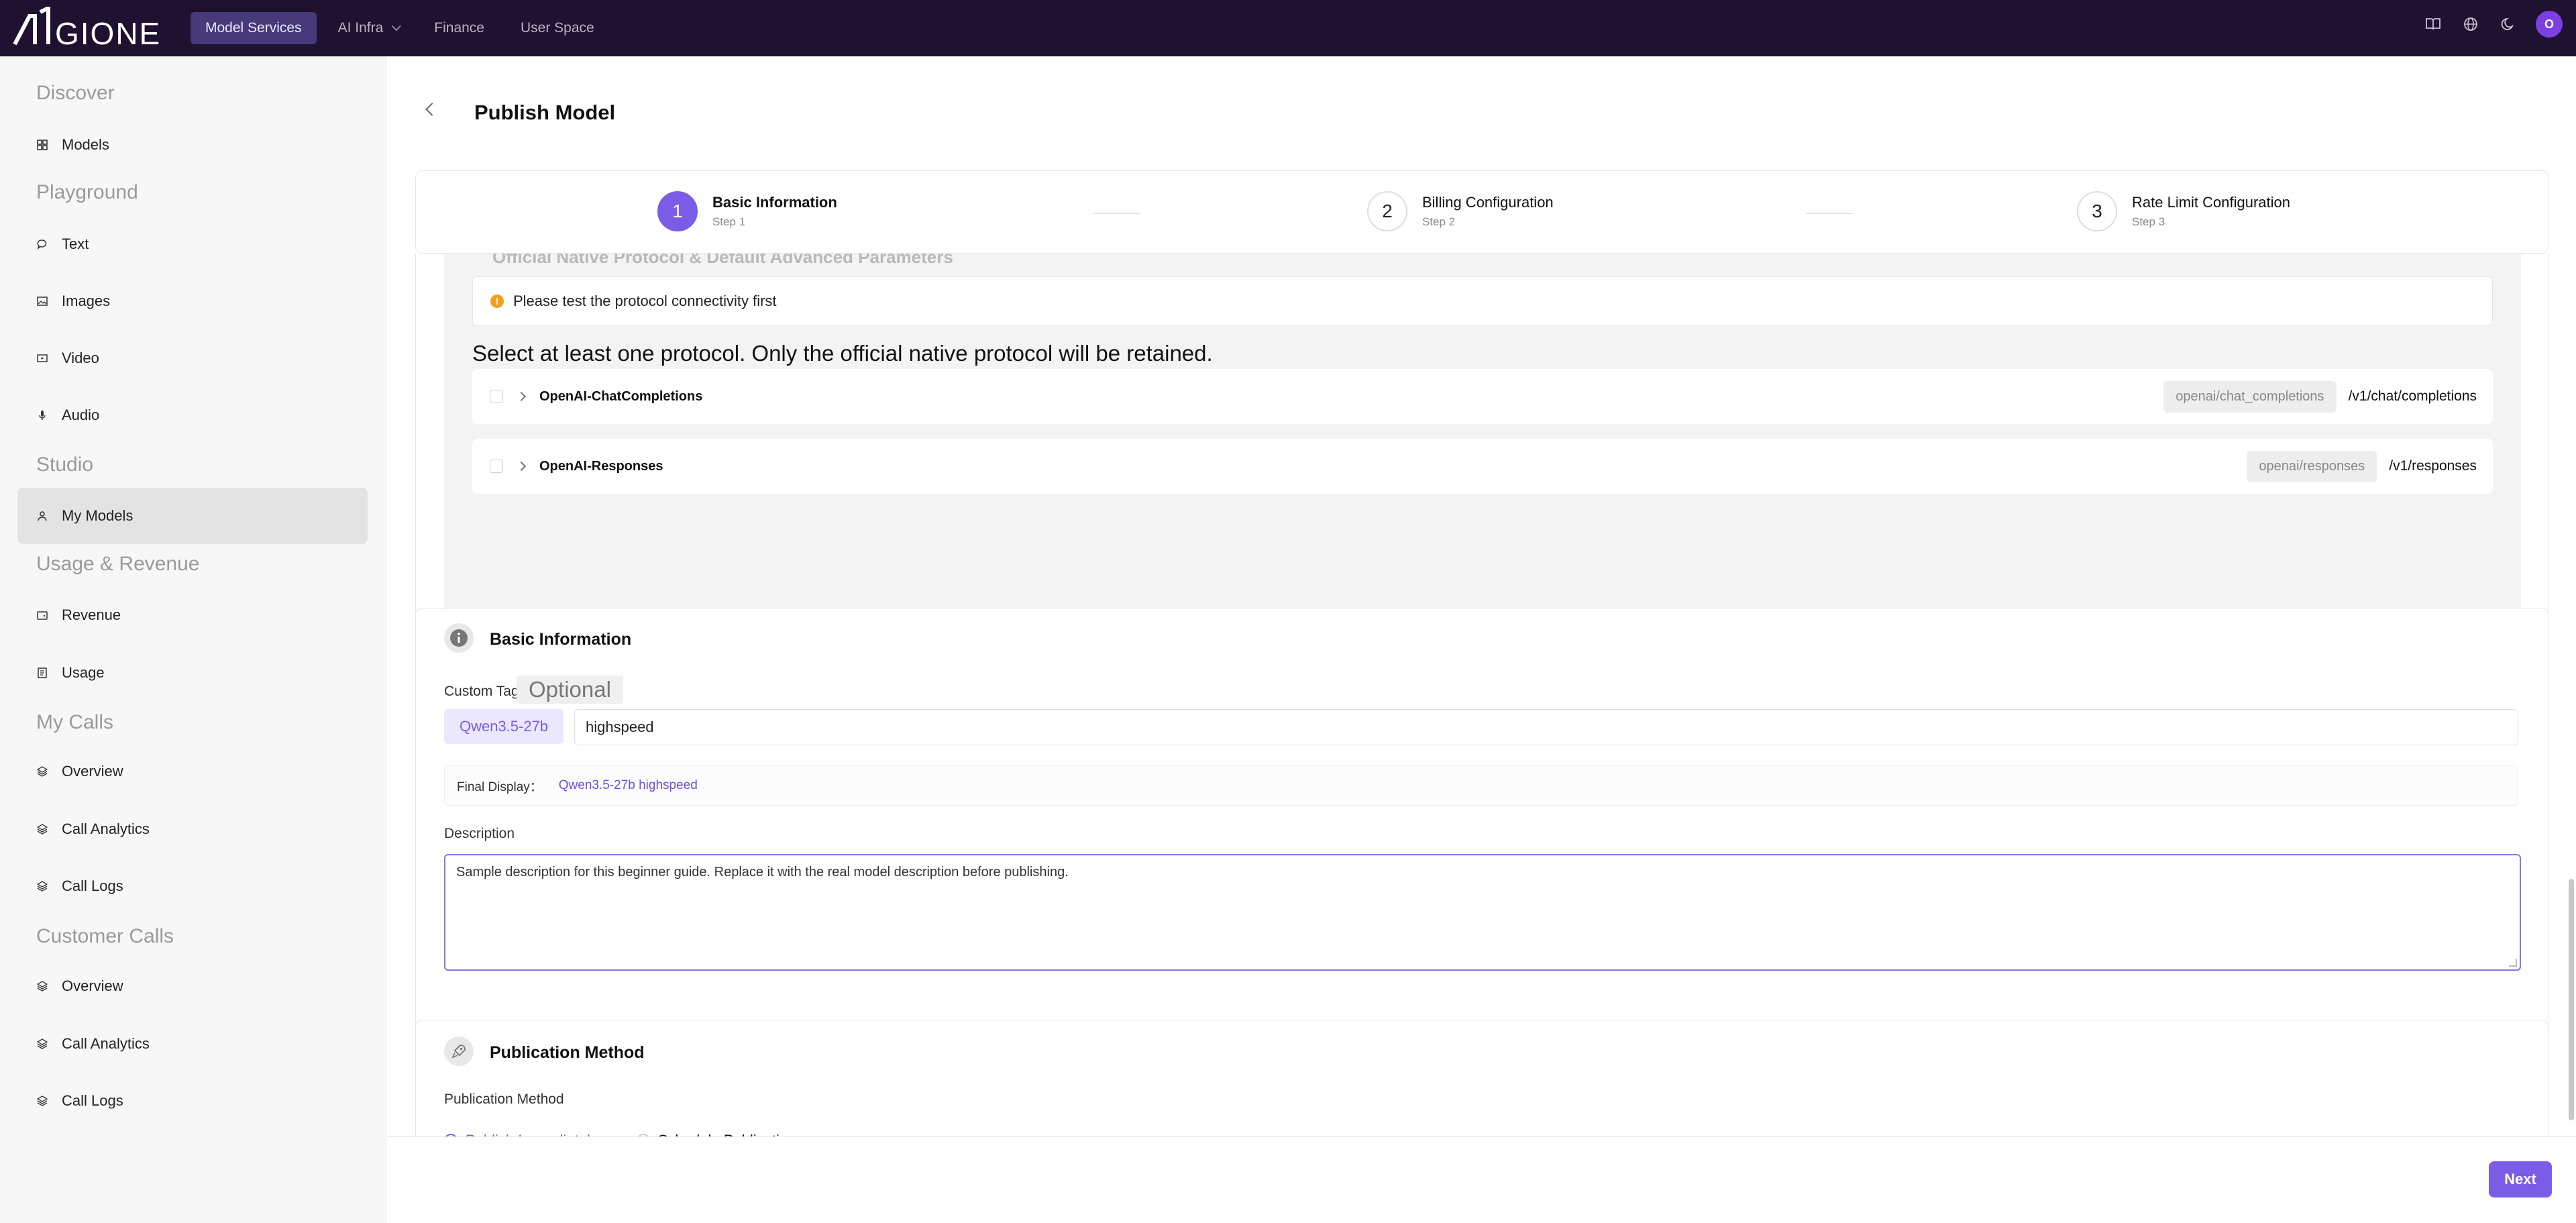  I want to click on step-number: 3, so click(2097, 211).